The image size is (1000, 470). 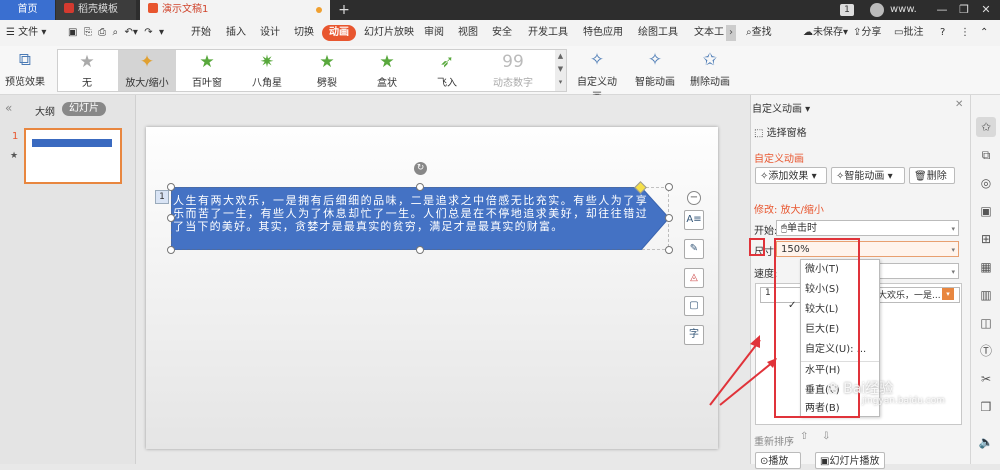 What do you see at coordinates (986, 10) in the screenshot?
I see `close-button: ✕` at bounding box center [986, 10].